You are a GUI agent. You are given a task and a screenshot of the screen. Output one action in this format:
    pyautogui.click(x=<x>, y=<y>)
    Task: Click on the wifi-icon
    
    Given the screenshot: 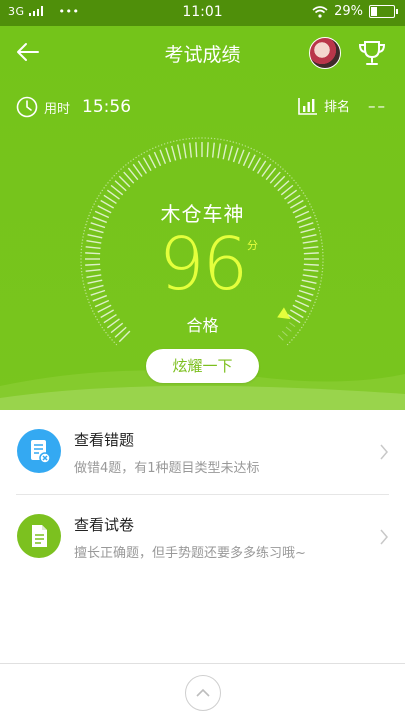 What is the action you would take?
    pyautogui.click(x=320, y=11)
    